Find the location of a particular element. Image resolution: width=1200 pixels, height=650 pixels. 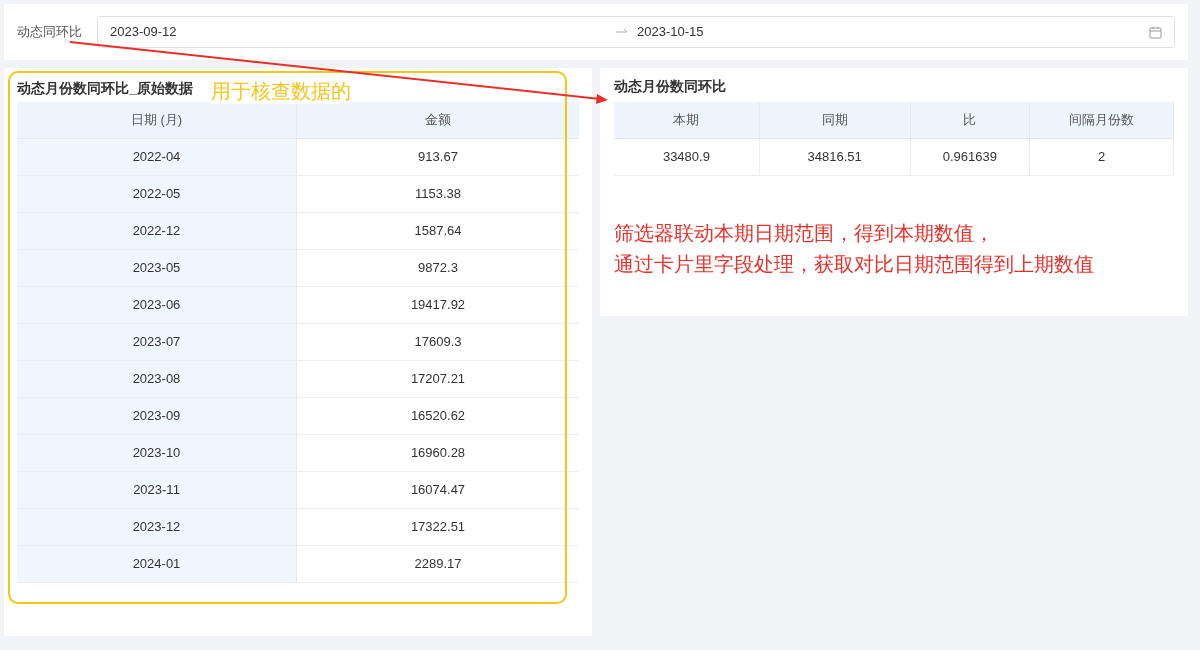

table-cell-text: 17609.3 is located at coordinates (438, 342).